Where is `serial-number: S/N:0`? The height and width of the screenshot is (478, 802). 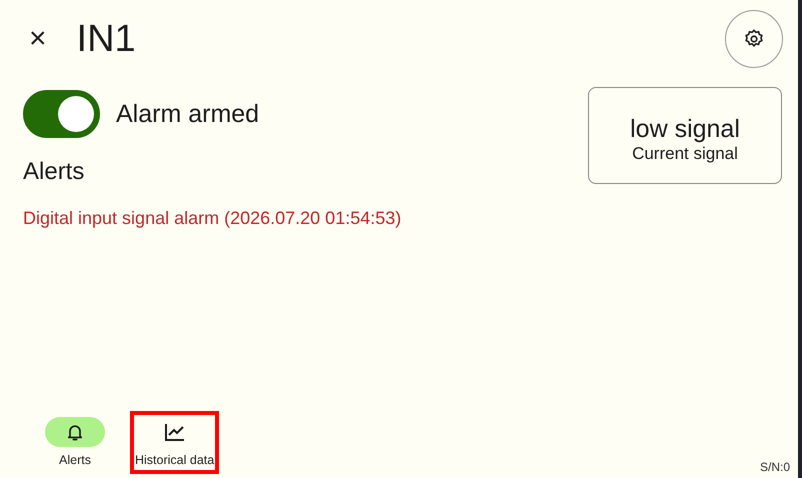 serial-number: S/N:0 is located at coordinates (775, 467).